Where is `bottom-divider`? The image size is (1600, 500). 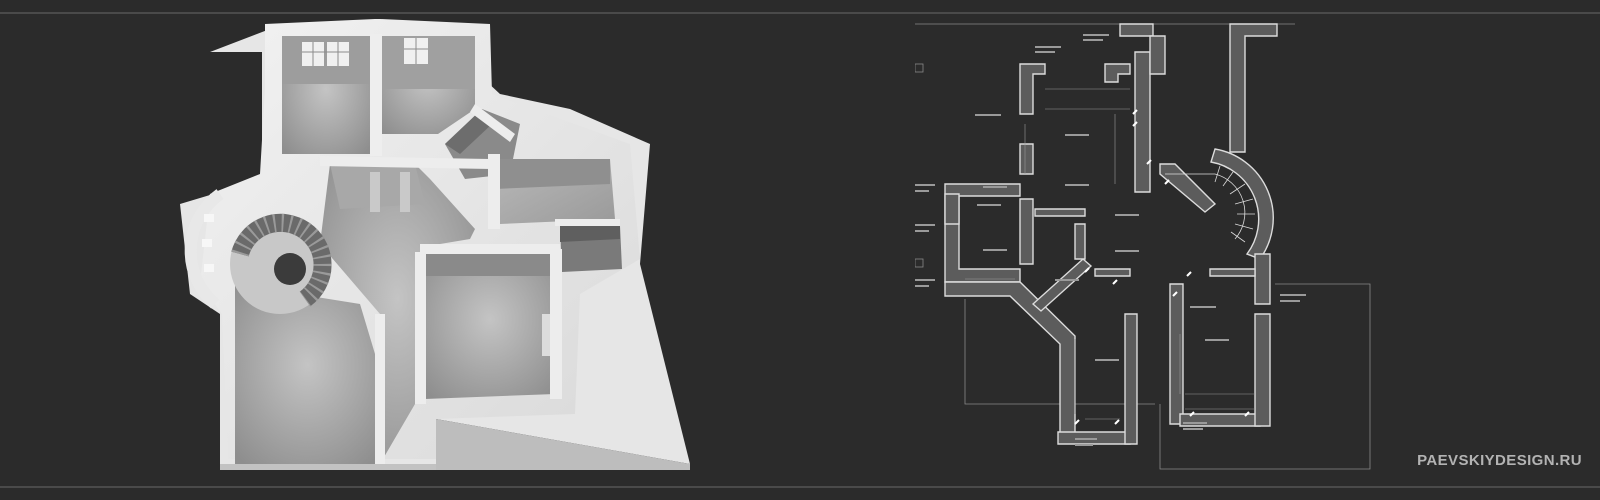 bottom-divider is located at coordinates (800, 487).